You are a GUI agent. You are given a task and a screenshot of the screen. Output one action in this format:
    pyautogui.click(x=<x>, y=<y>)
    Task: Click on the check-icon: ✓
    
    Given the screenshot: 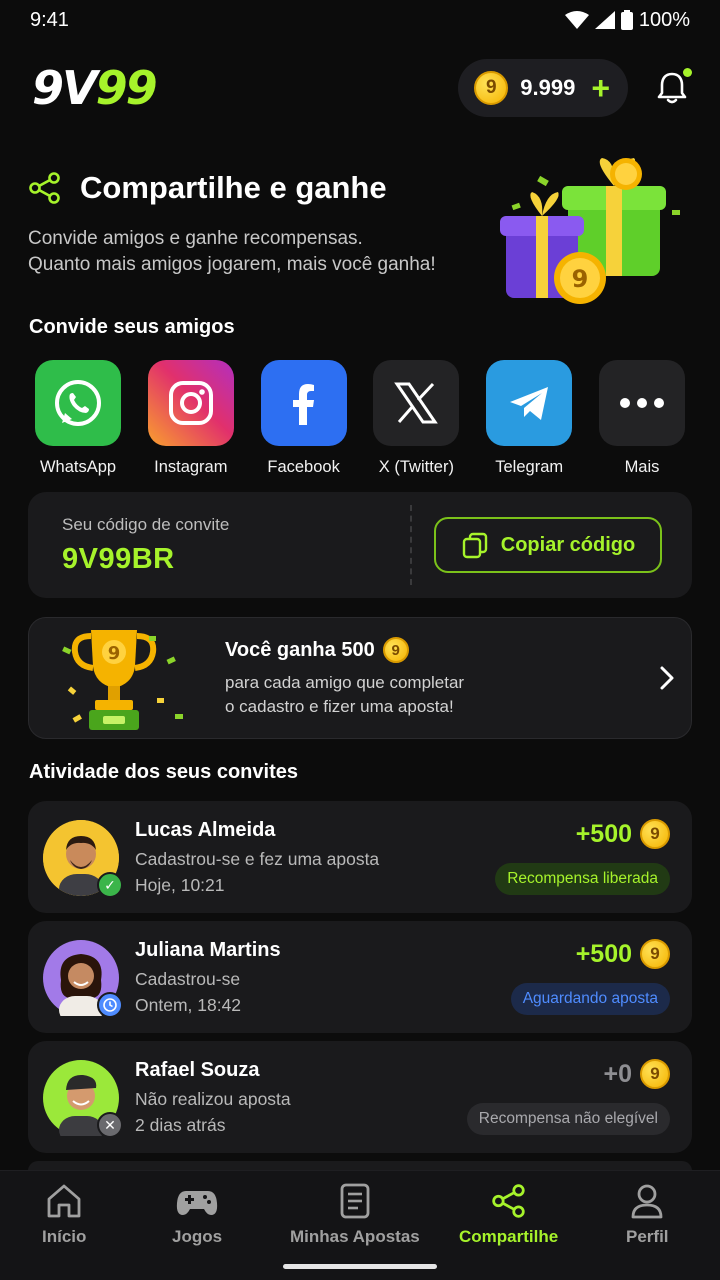 What is the action you would take?
    pyautogui.click(x=110, y=885)
    